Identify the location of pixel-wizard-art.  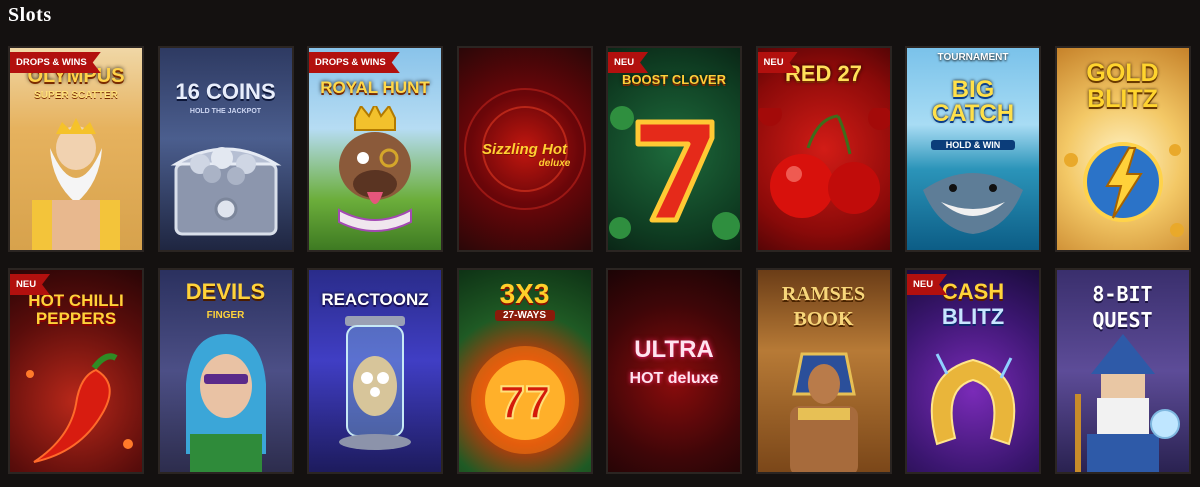
(1127, 403).